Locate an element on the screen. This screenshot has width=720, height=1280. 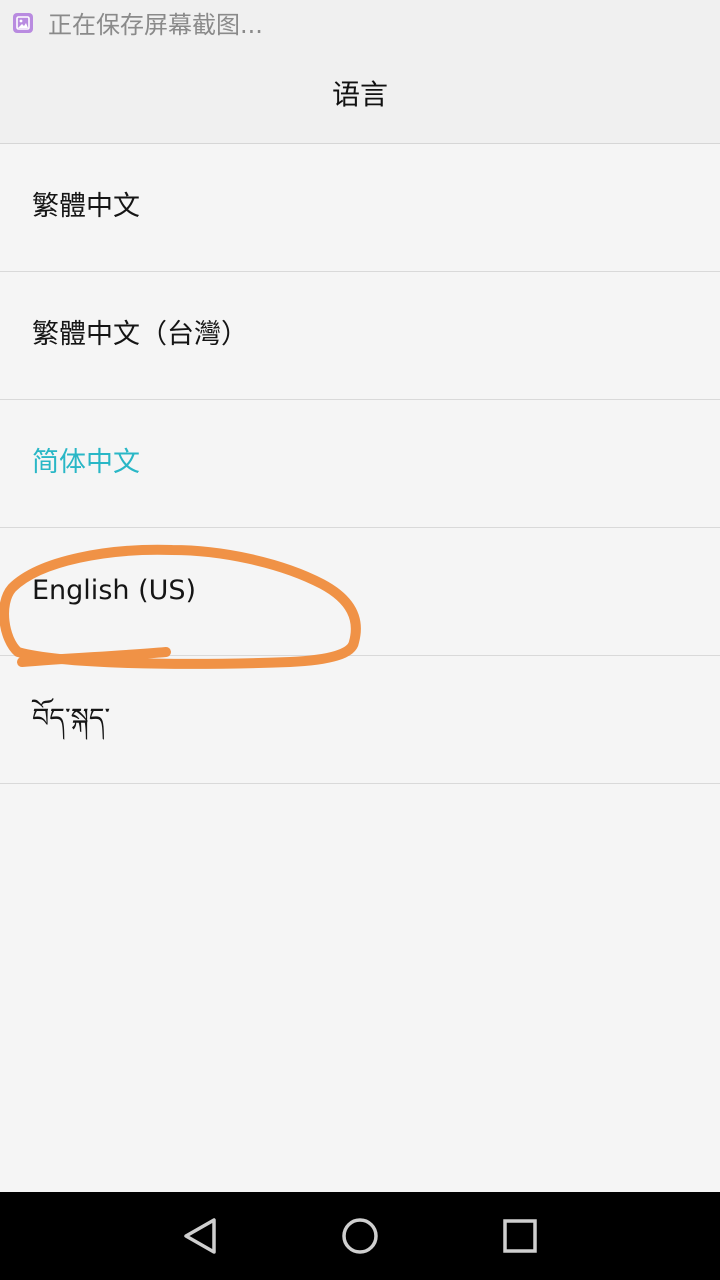
language-item-traditional-chinese-taiwan: 繁體中文（台灣） is located at coordinates (360, 336).